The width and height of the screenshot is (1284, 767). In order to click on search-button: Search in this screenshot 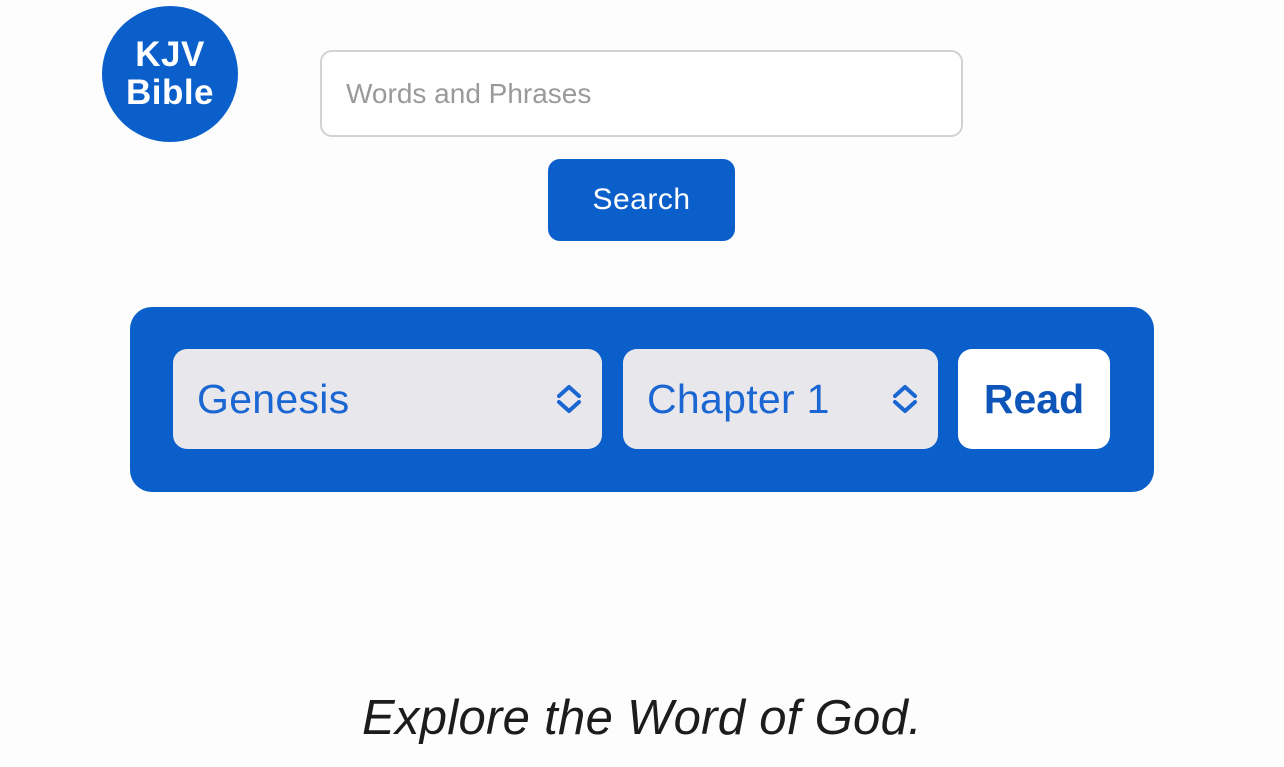, I will do `click(641, 200)`.